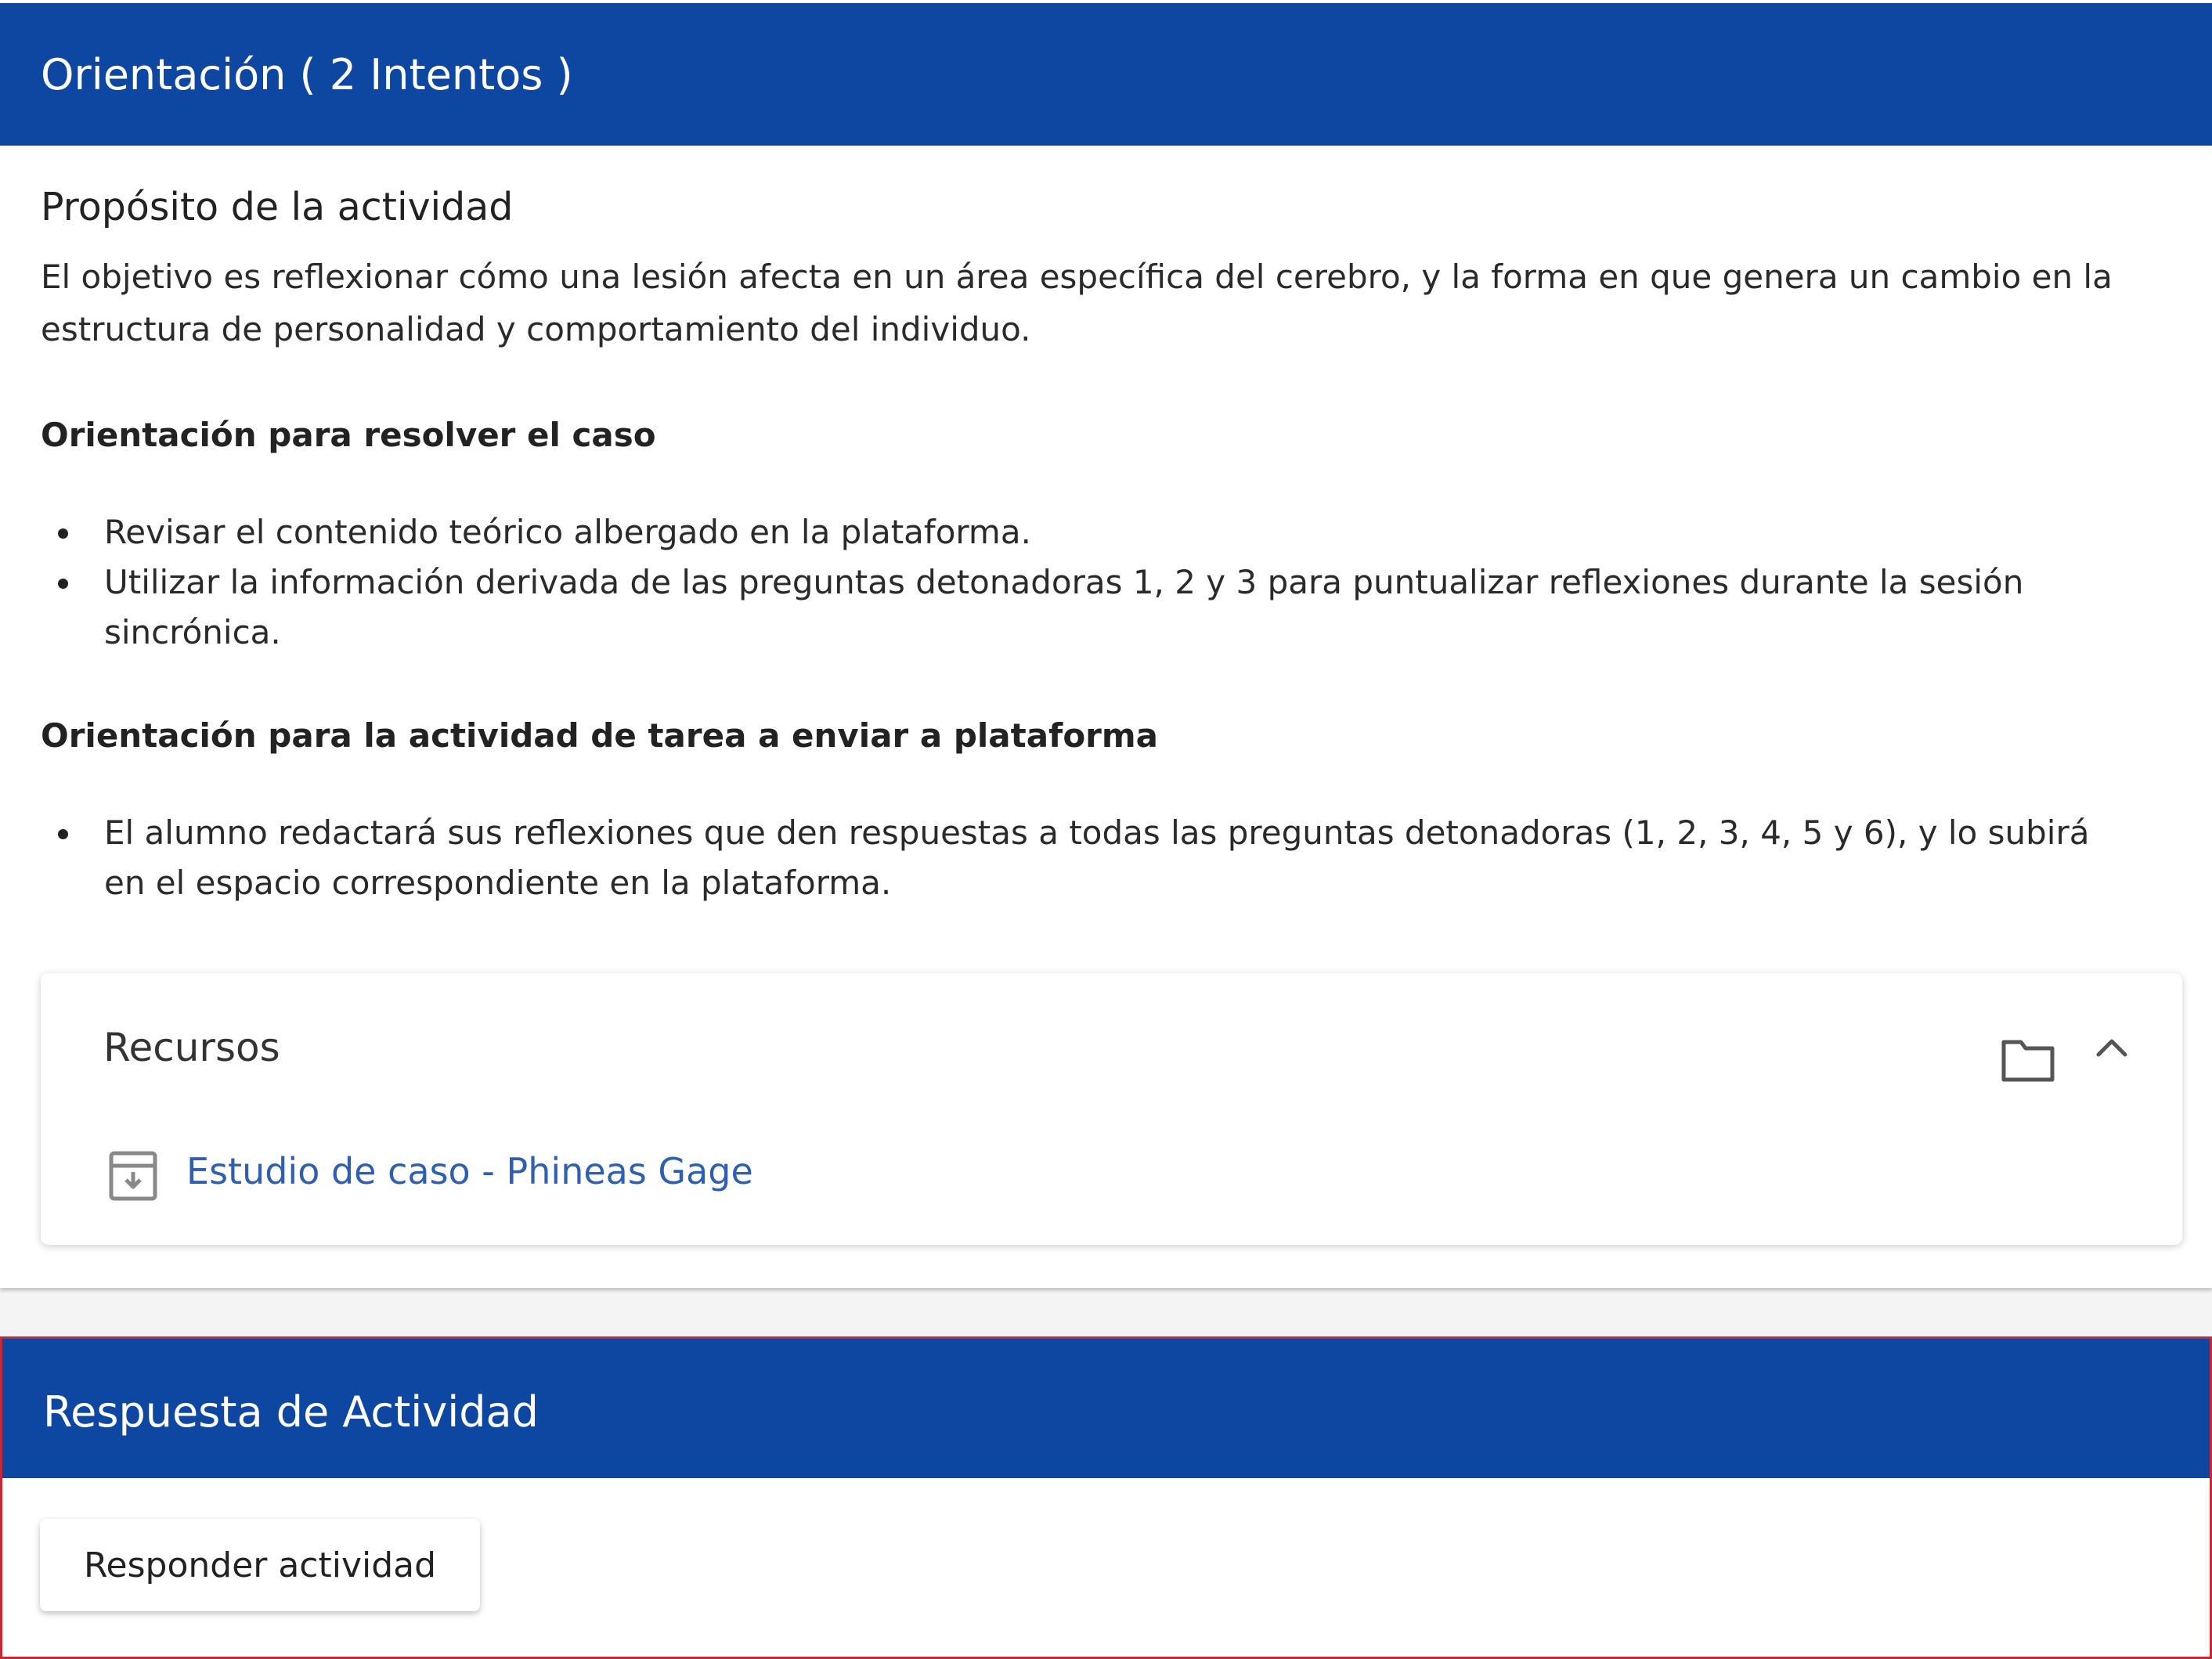 Image resolution: width=2212 pixels, height=1659 pixels. I want to click on download-file-icon, so click(133, 1176).